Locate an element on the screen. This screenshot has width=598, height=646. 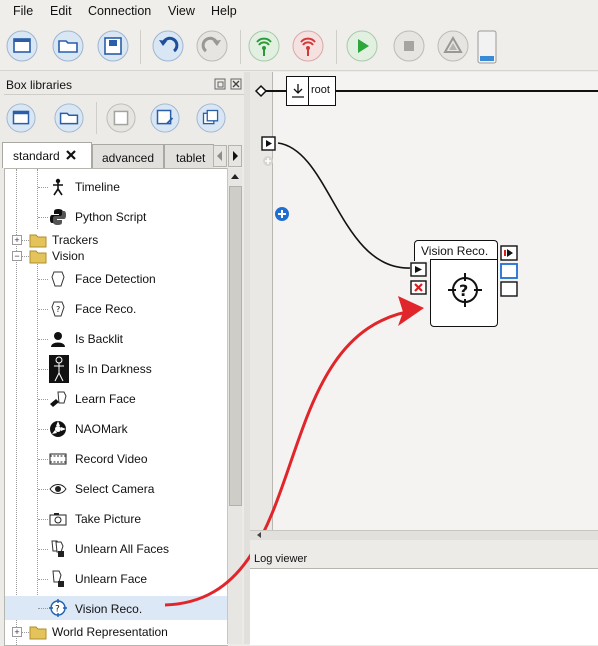
learn-face-icon is located at coordinates (58, 399).